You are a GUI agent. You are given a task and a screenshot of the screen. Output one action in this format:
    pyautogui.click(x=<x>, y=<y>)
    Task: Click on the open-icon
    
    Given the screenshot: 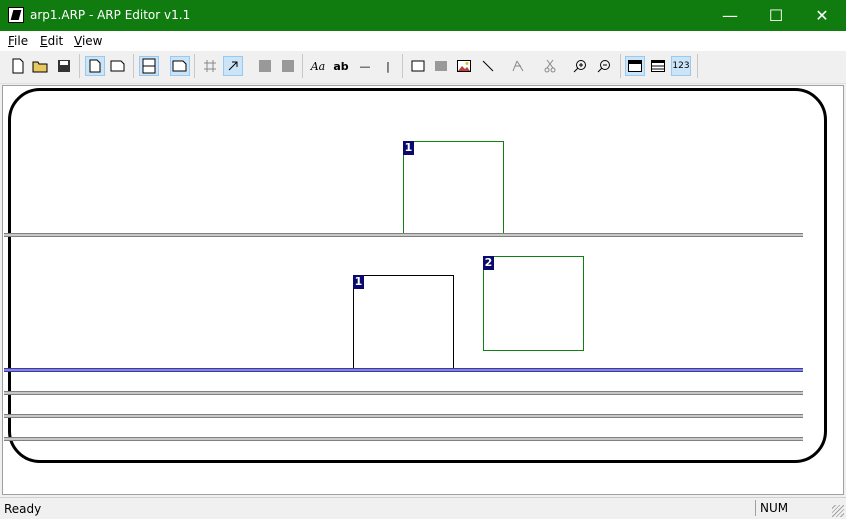 What is the action you would take?
    pyautogui.click(x=41, y=66)
    